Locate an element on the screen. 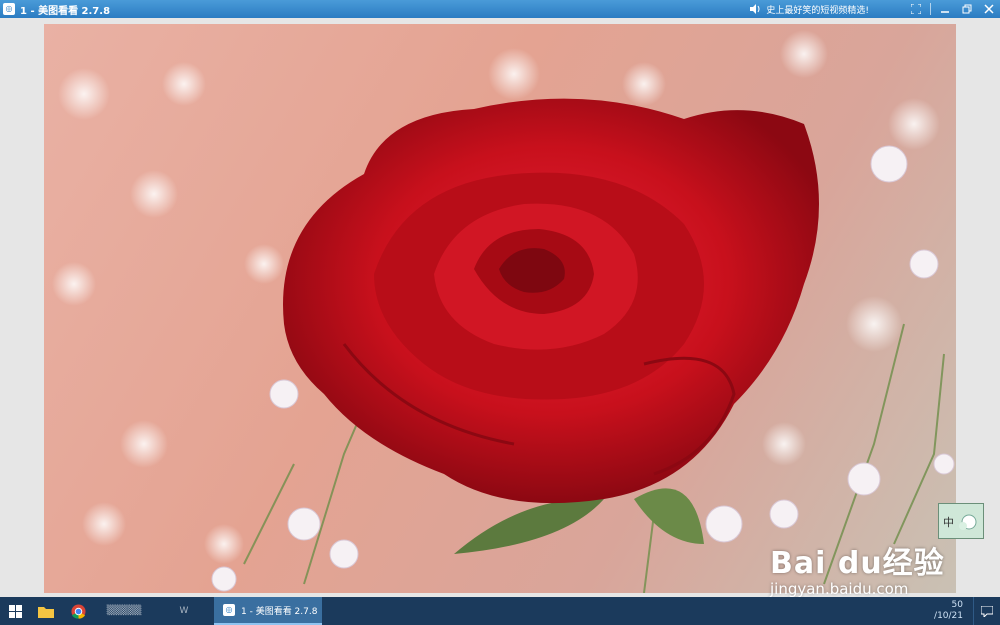  fullscreen-icon is located at coordinates (916, 9).